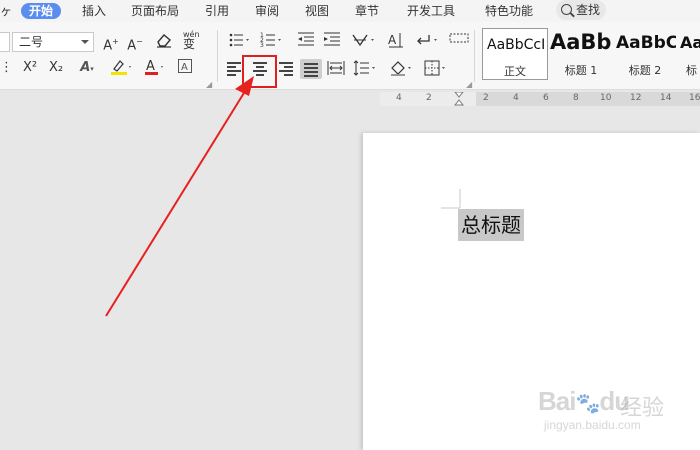 This screenshot has width=700, height=450. What do you see at coordinates (94, 11) in the screenshot?
I see `tab-insert: 插入` at bounding box center [94, 11].